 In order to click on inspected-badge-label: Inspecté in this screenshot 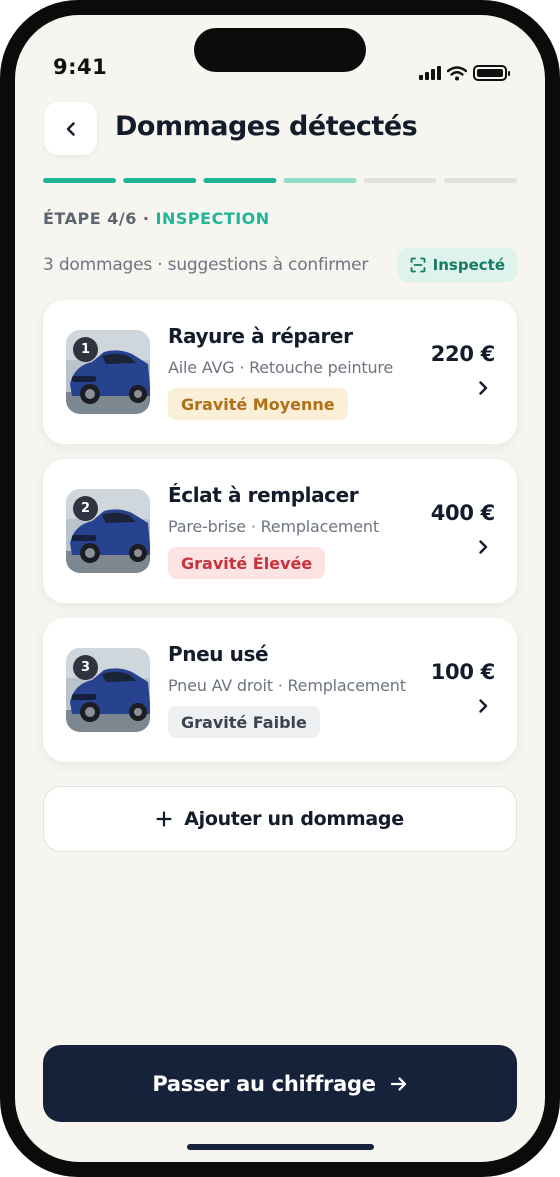, I will do `click(468, 265)`.